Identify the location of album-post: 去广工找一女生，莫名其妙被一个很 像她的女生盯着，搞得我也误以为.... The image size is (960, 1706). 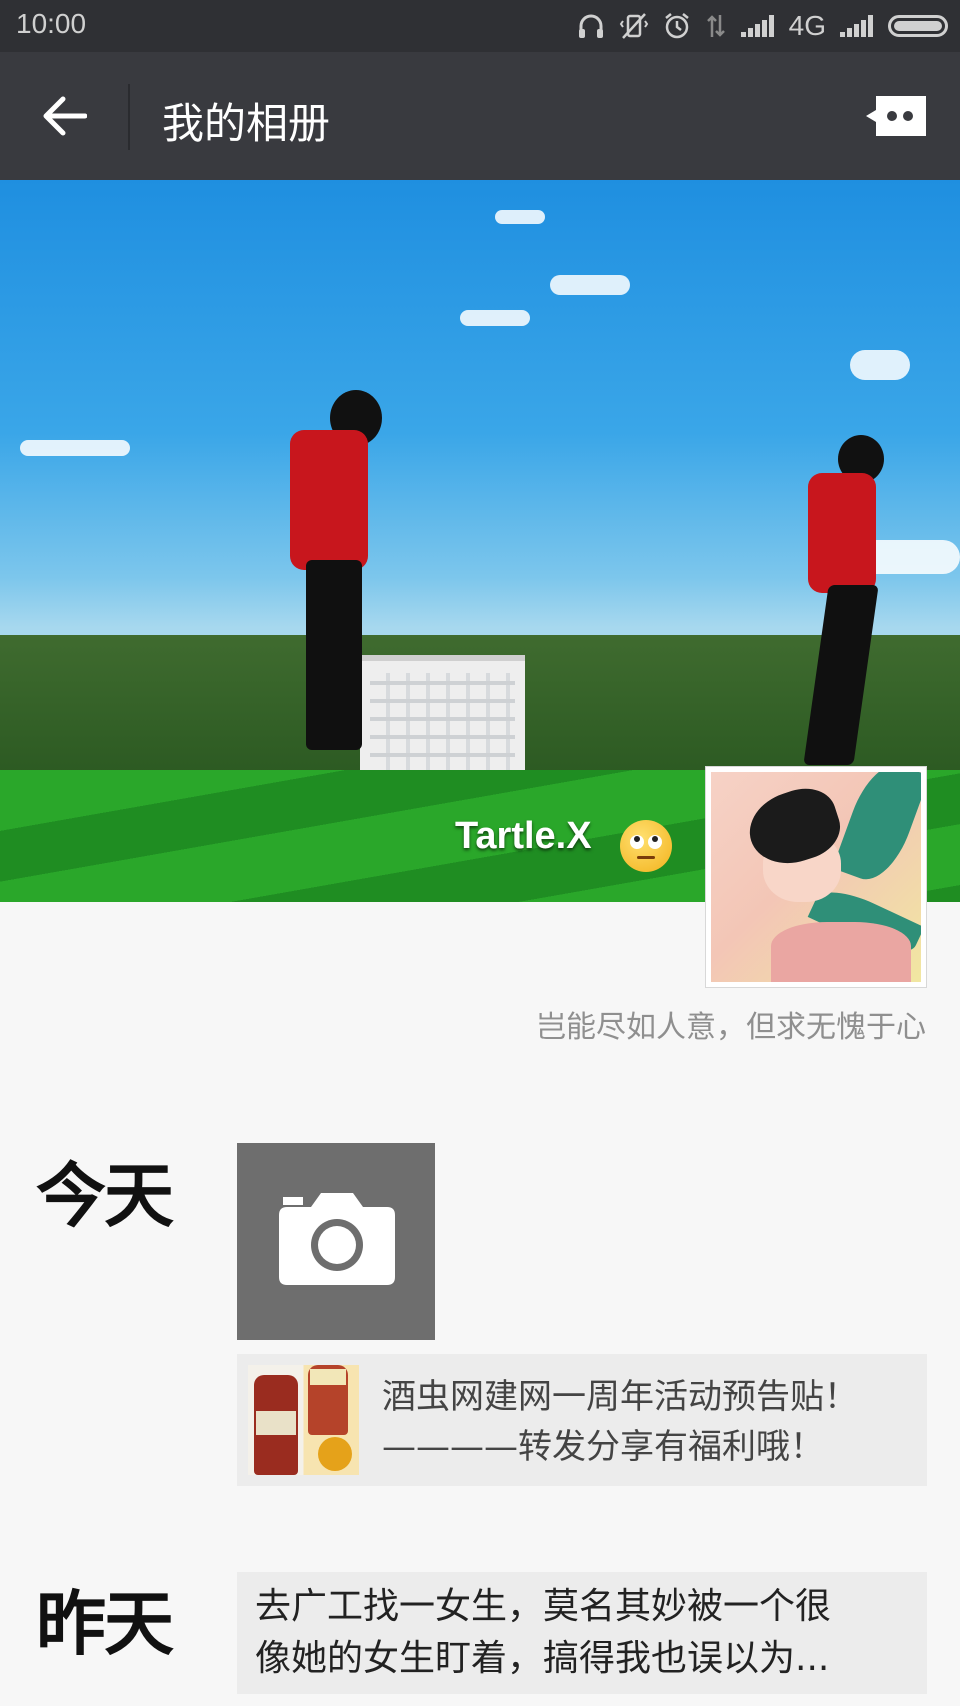
(582, 1633).